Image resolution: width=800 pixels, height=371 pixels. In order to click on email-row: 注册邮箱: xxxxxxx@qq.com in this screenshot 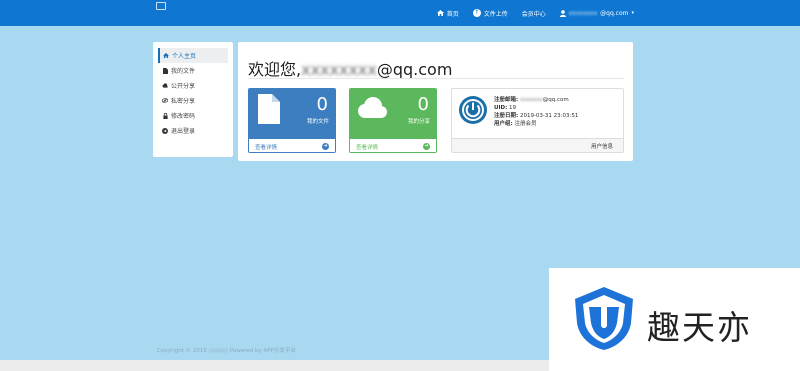, I will do `click(531, 100)`.